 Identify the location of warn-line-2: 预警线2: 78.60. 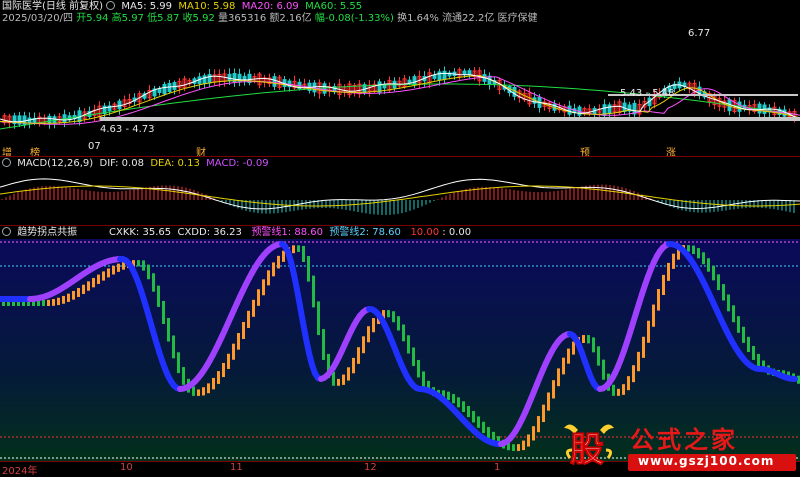
(365, 232).